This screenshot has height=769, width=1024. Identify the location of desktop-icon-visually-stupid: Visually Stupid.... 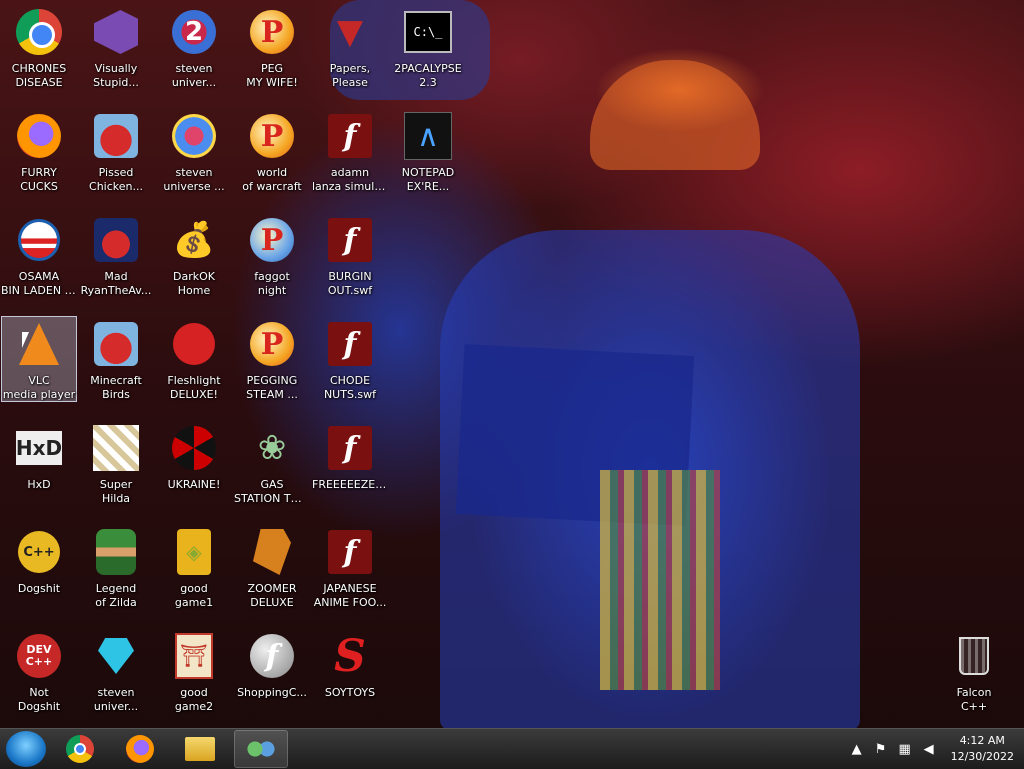
(116, 47).